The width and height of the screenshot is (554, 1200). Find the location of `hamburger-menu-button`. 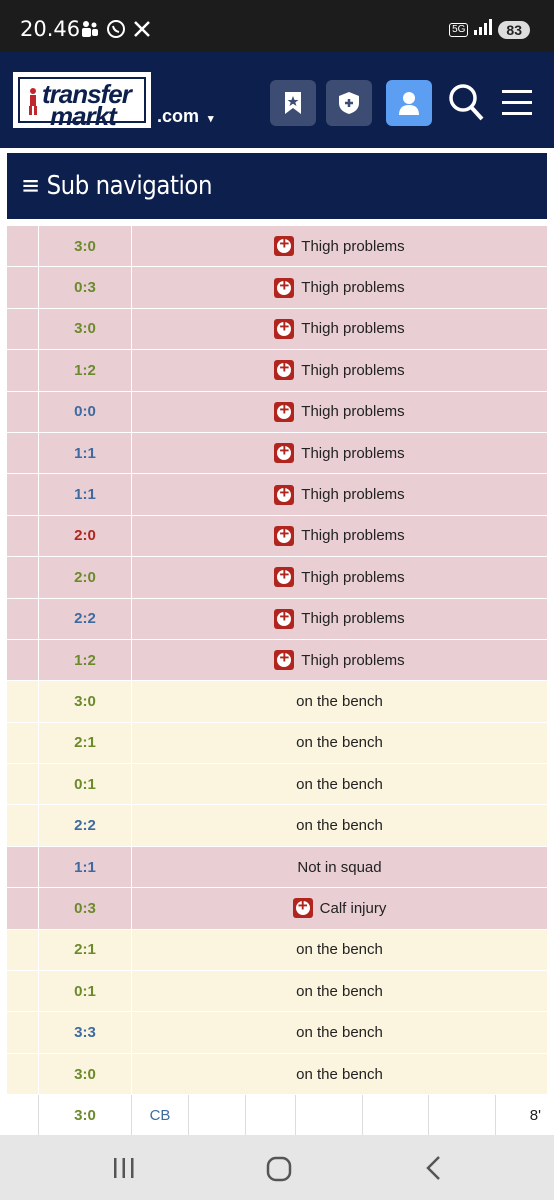

hamburger-menu-button is located at coordinates (517, 103).